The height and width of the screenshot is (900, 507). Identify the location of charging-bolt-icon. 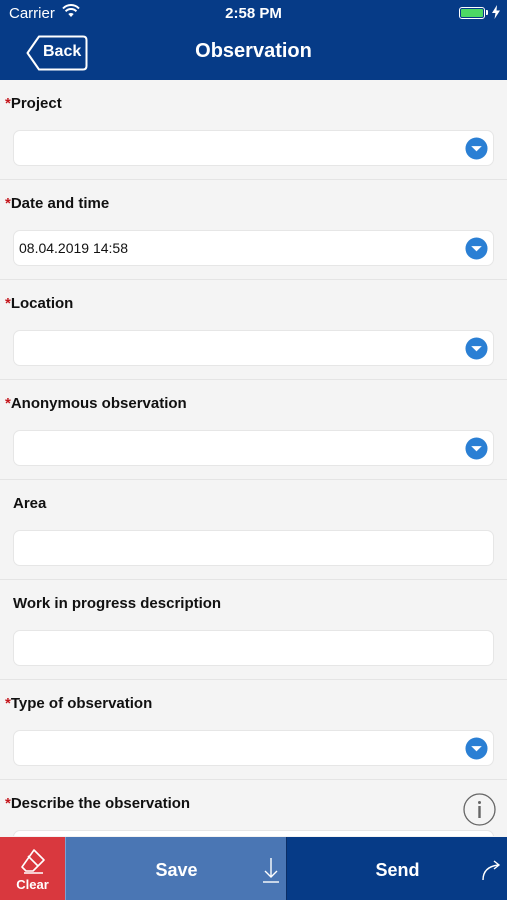
(496, 12).